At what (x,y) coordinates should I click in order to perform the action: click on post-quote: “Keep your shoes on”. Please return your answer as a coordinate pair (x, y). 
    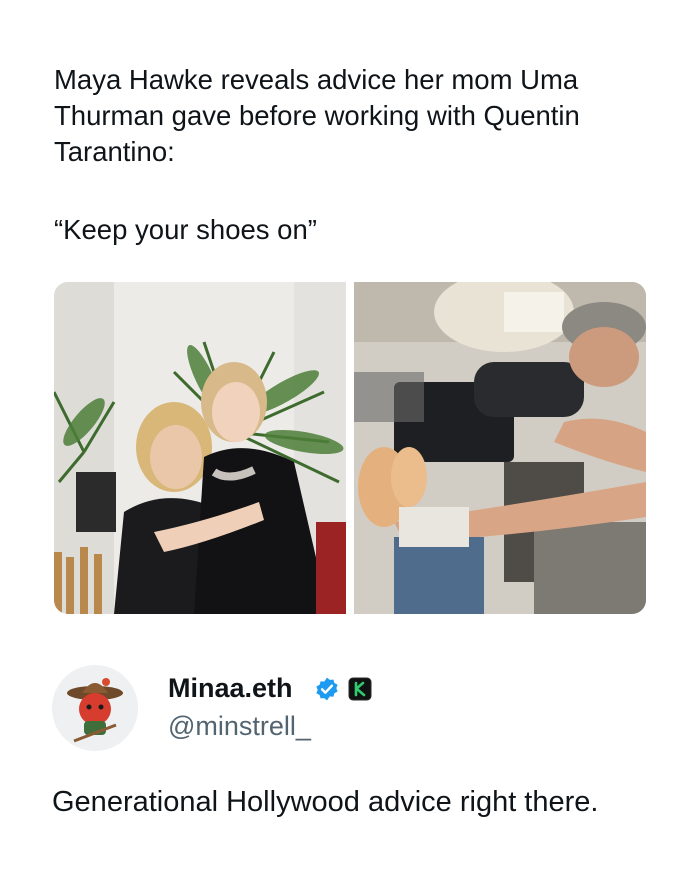
    Looking at the image, I should click on (185, 229).